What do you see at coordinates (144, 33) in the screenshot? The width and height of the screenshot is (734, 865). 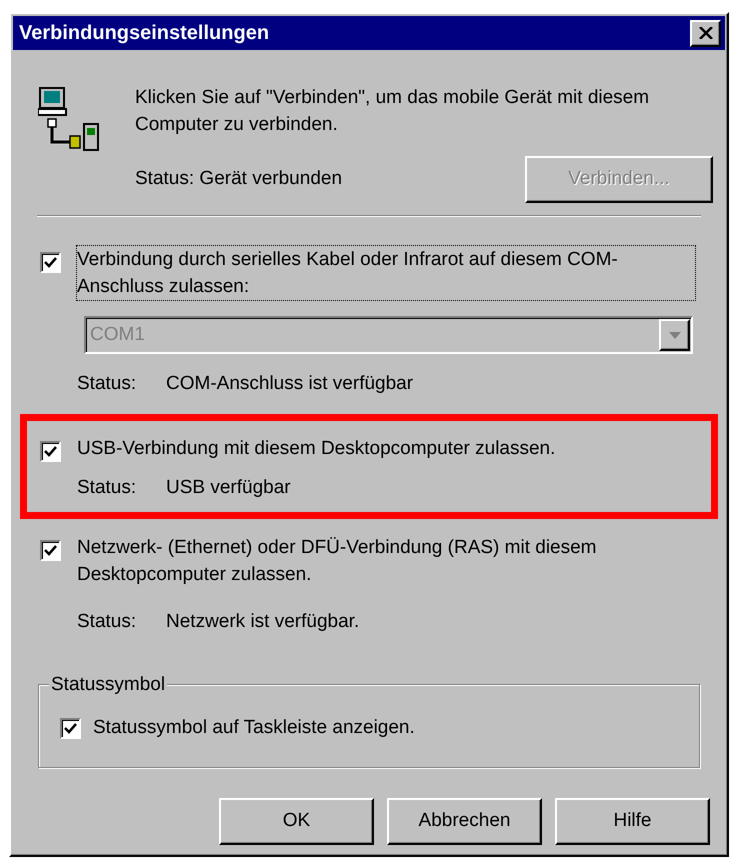 I see `window-title: Verbindungseinstellungen` at bounding box center [144, 33].